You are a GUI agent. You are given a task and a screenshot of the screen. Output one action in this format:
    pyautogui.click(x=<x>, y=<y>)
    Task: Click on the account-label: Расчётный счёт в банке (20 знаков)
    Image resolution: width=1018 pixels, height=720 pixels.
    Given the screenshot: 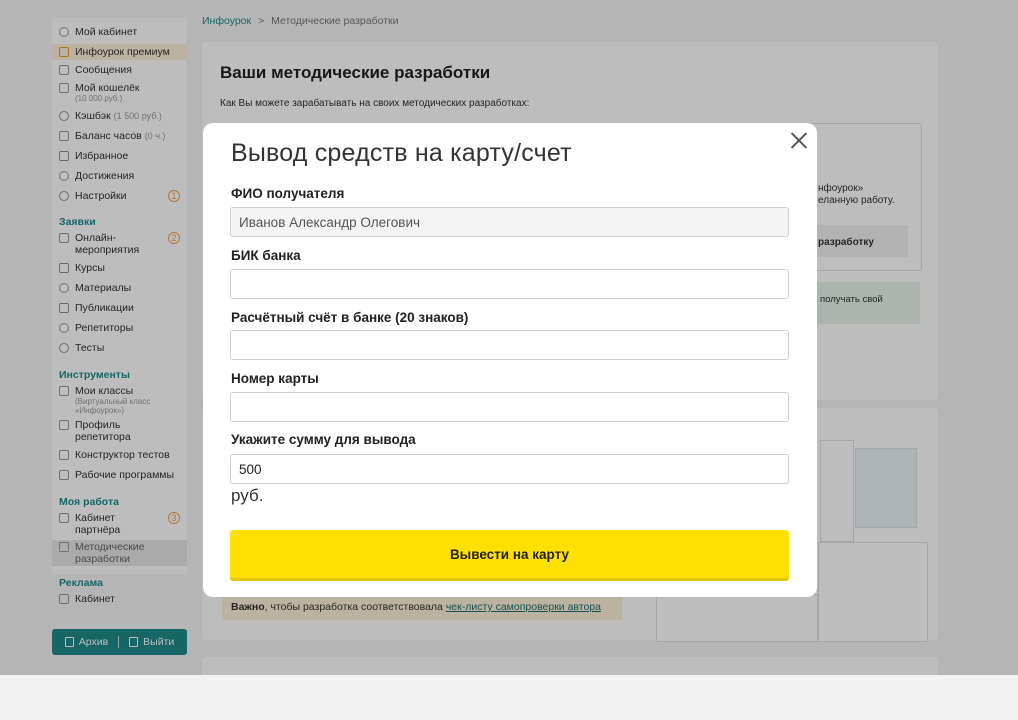 What is the action you would take?
    pyautogui.click(x=350, y=317)
    